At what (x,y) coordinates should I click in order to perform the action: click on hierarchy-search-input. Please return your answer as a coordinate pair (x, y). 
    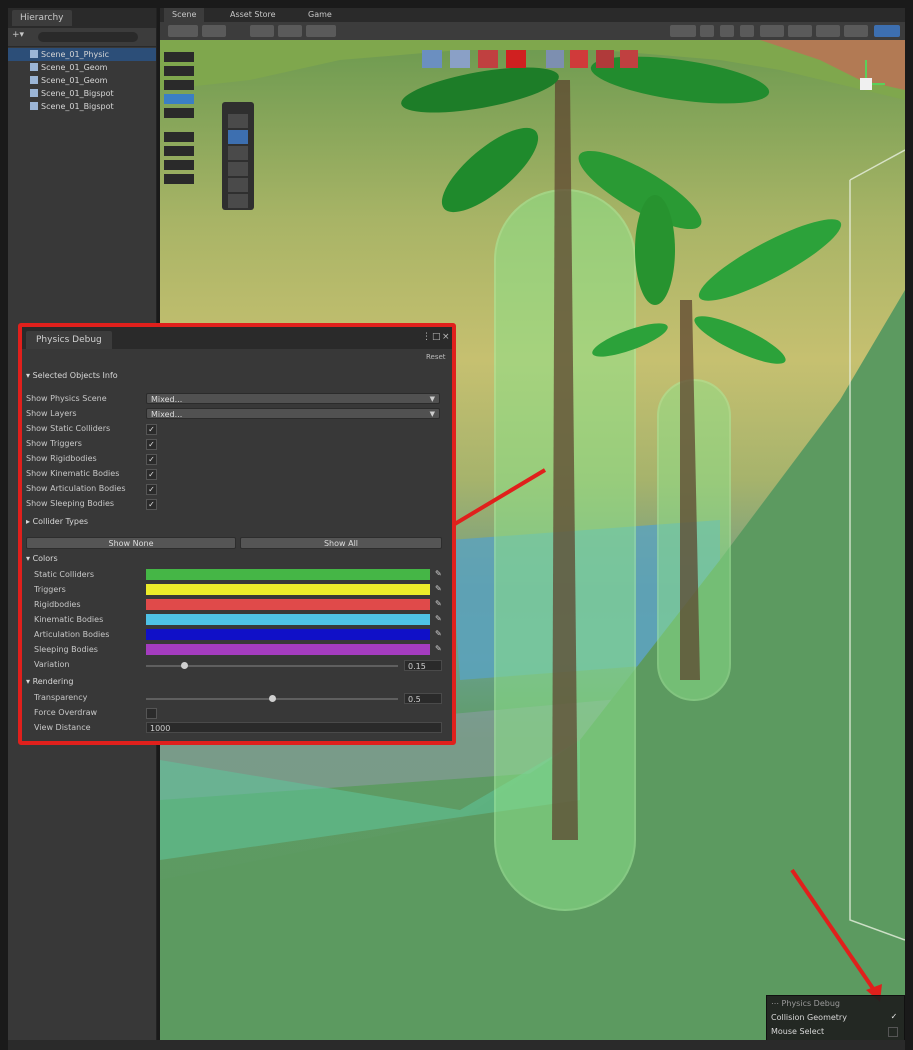
    Looking at the image, I should click on (88, 37).